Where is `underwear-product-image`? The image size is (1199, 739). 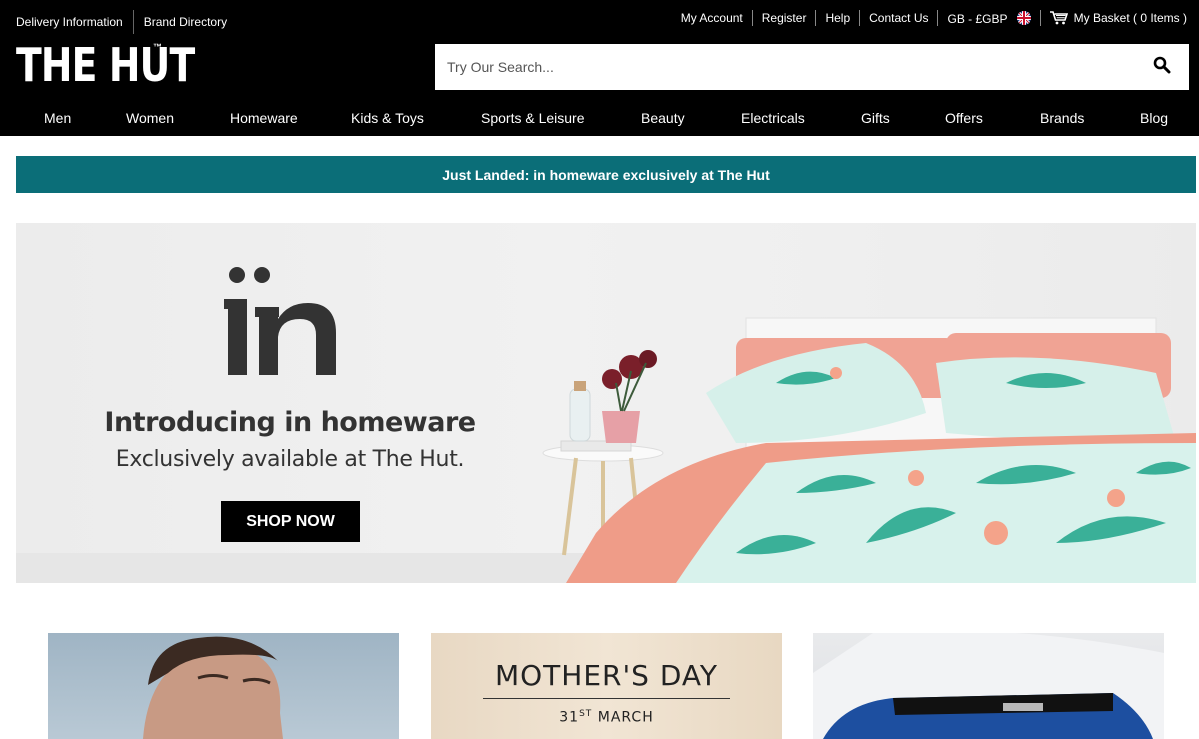 underwear-product-image is located at coordinates (988, 686).